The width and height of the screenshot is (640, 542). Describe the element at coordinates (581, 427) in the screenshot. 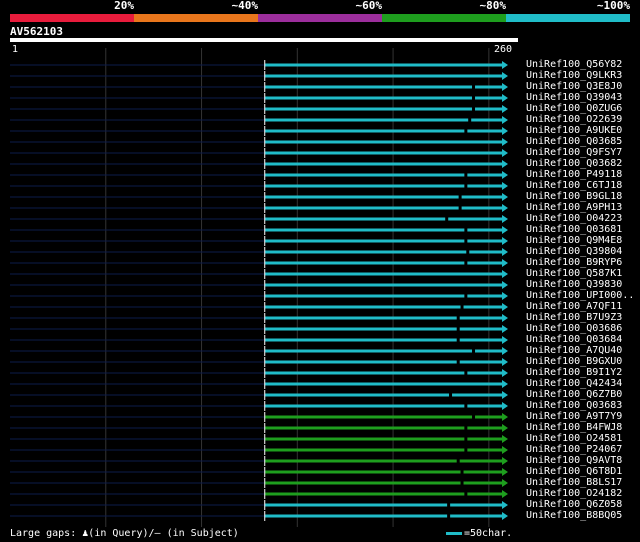

I see `hit-name-label: UniRef100_B4FWJ8` at that location.